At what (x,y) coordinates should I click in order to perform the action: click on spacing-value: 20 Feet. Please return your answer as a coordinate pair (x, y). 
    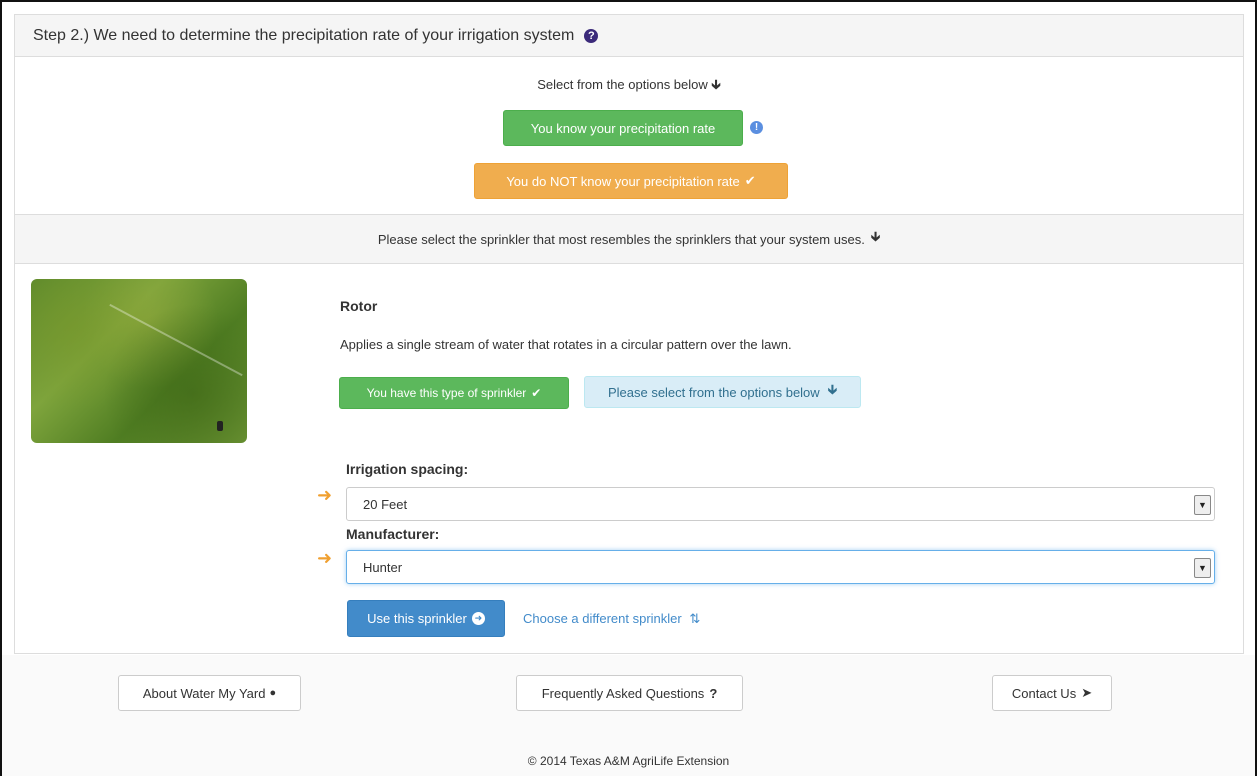
    Looking at the image, I should click on (385, 504).